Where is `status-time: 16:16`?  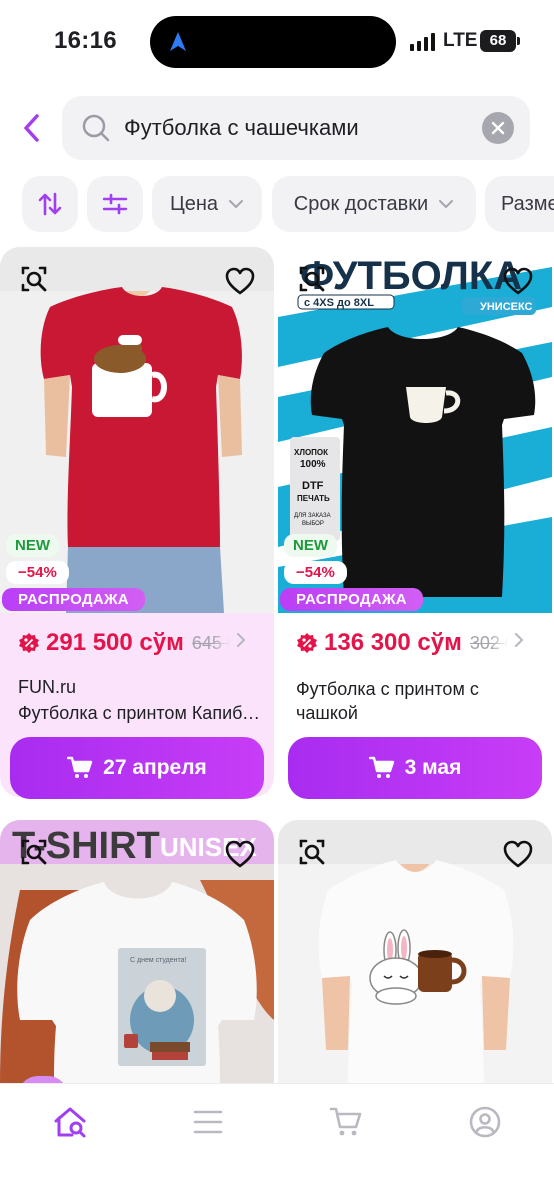 status-time: 16:16 is located at coordinates (85, 40).